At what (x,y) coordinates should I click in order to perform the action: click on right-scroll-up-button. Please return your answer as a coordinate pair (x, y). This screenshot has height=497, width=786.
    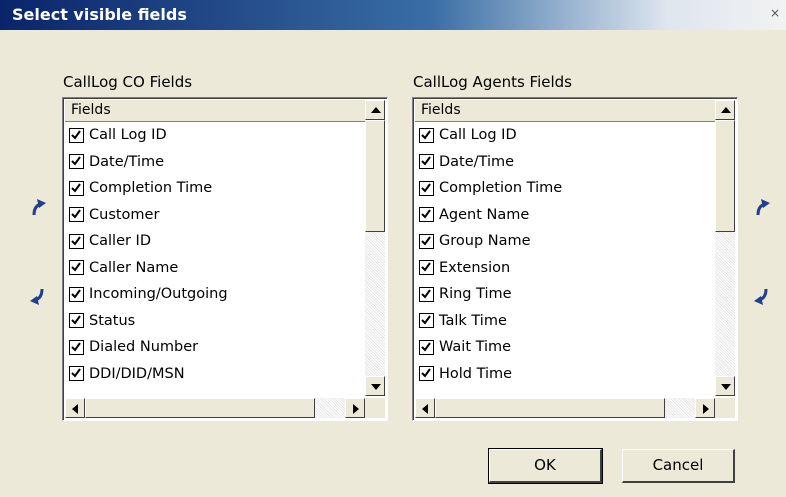
    Looking at the image, I should click on (725, 110).